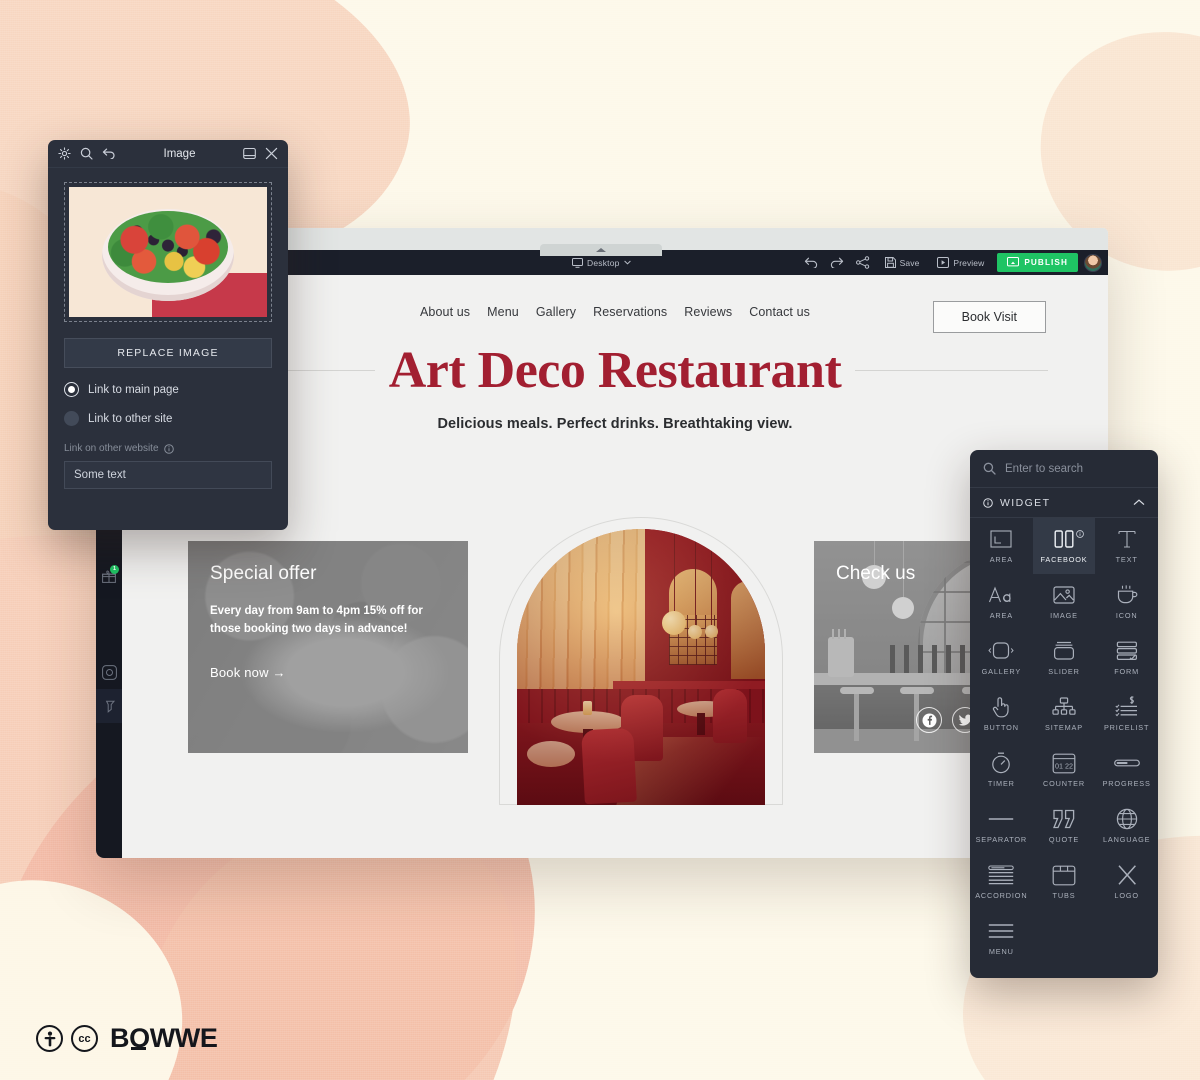  I want to click on preview-label: Preview, so click(969, 262).